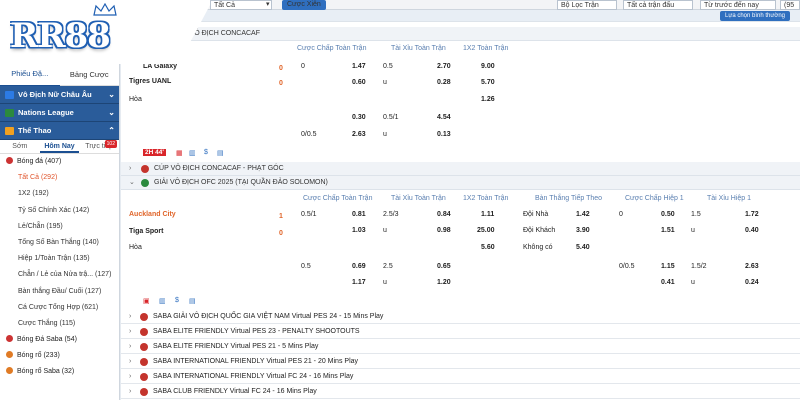 This screenshot has height=400, width=800. What do you see at coordinates (444, 214) in the screenshot?
I see `odds: 0.84` at bounding box center [444, 214].